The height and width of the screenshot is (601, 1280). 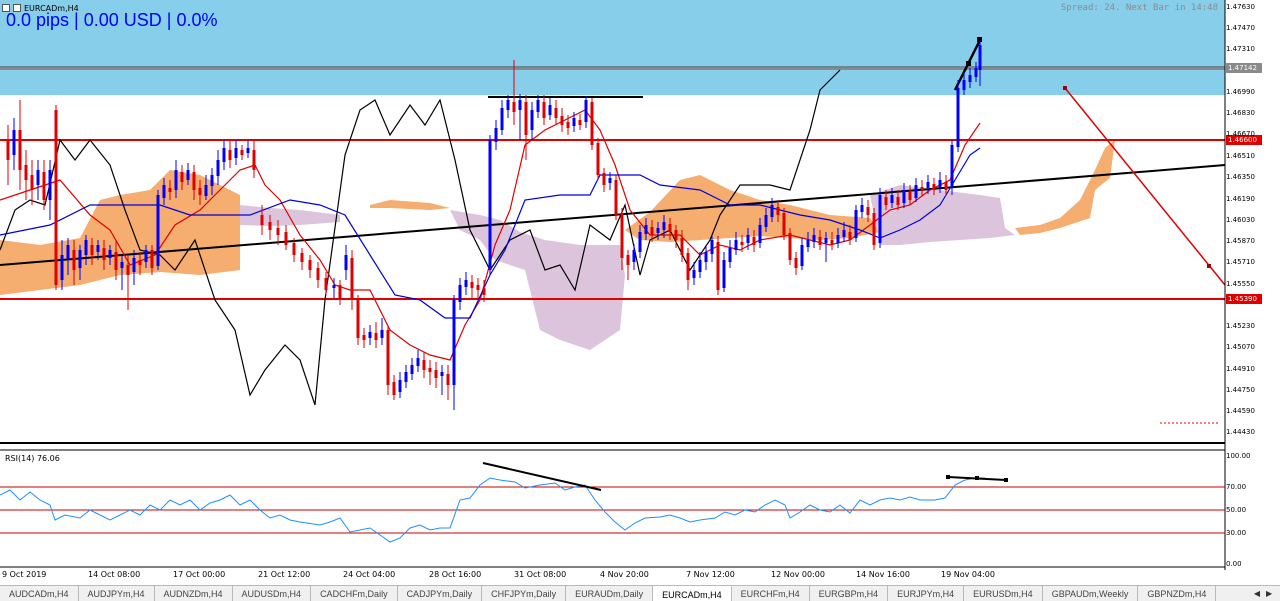 What do you see at coordinates (610, 593) in the screenshot?
I see `tab-euraudm-daily: EURAUDm,Daily` at bounding box center [610, 593].